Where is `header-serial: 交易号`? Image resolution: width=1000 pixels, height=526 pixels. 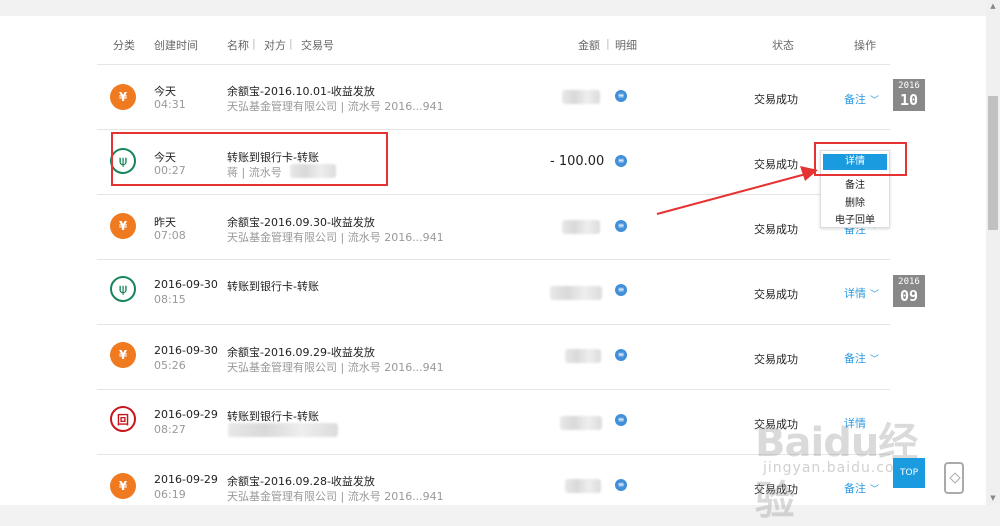 header-serial: 交易号 is located at coordinates (317, 45).